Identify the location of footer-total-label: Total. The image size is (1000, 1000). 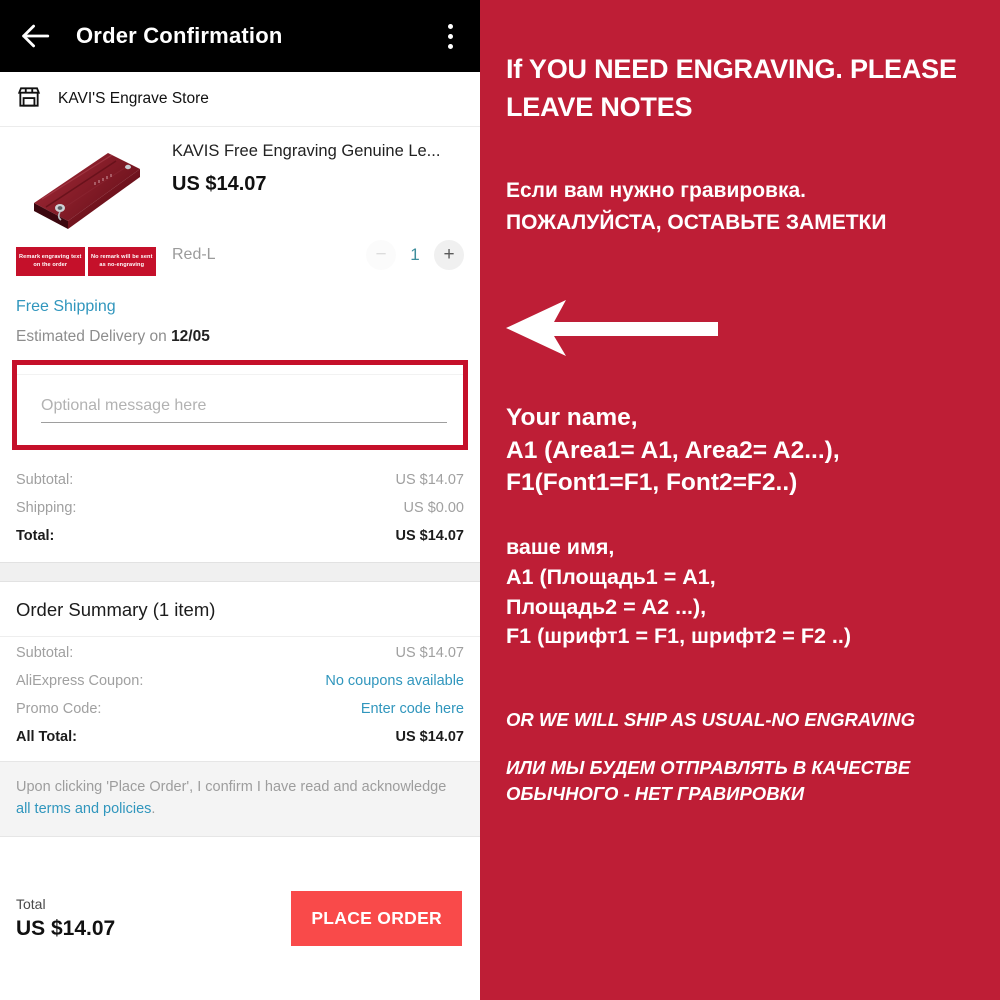
(31, 904).